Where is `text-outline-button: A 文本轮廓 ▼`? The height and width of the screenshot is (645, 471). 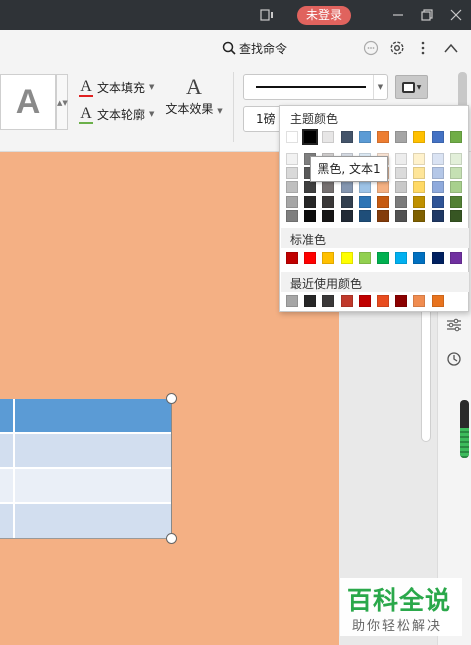 text-outline-button: A 文本轮廓 ▼ is located at coordinates (116, 114).